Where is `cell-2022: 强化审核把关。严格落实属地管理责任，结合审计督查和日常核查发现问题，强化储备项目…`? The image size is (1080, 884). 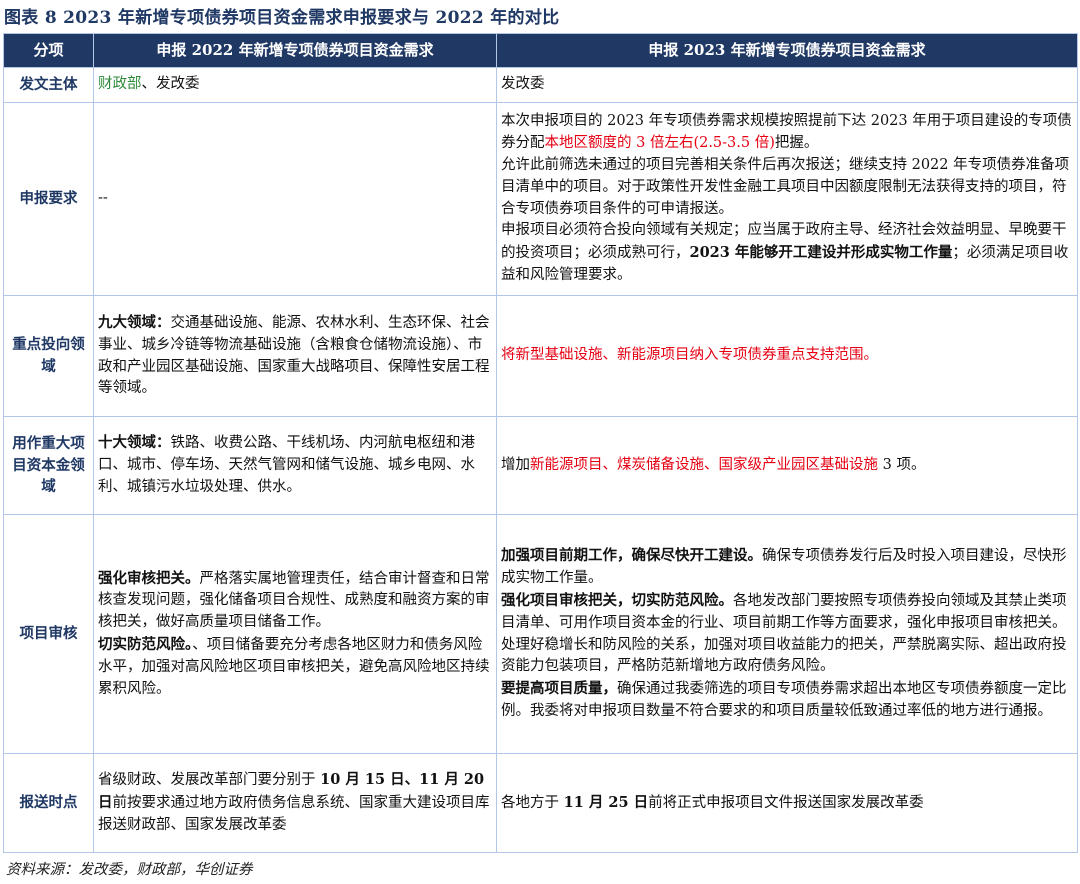 cell-2022: 强化审核把关。严格落实属地管理责任，结合审计督查和日常核查发现问题，强化储备项目… is located at coordinates (295, 634).